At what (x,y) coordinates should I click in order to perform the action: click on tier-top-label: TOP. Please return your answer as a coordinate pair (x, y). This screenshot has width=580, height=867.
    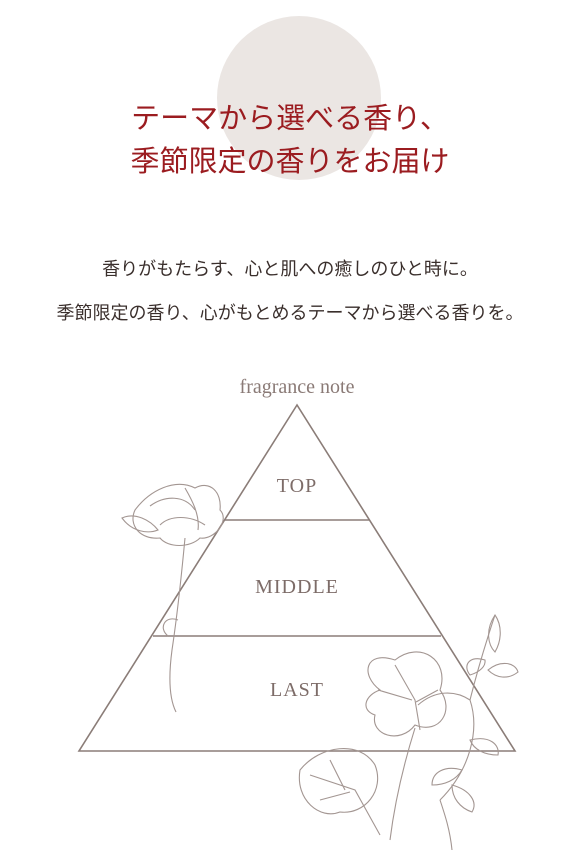
    Looking at the image, I should click on (297, 486).